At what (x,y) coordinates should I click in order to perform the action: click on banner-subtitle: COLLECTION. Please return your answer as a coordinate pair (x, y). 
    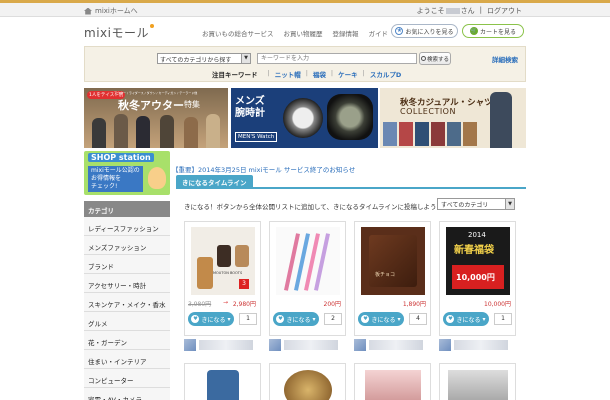
    Looking at the image, I should click on (428, 111).